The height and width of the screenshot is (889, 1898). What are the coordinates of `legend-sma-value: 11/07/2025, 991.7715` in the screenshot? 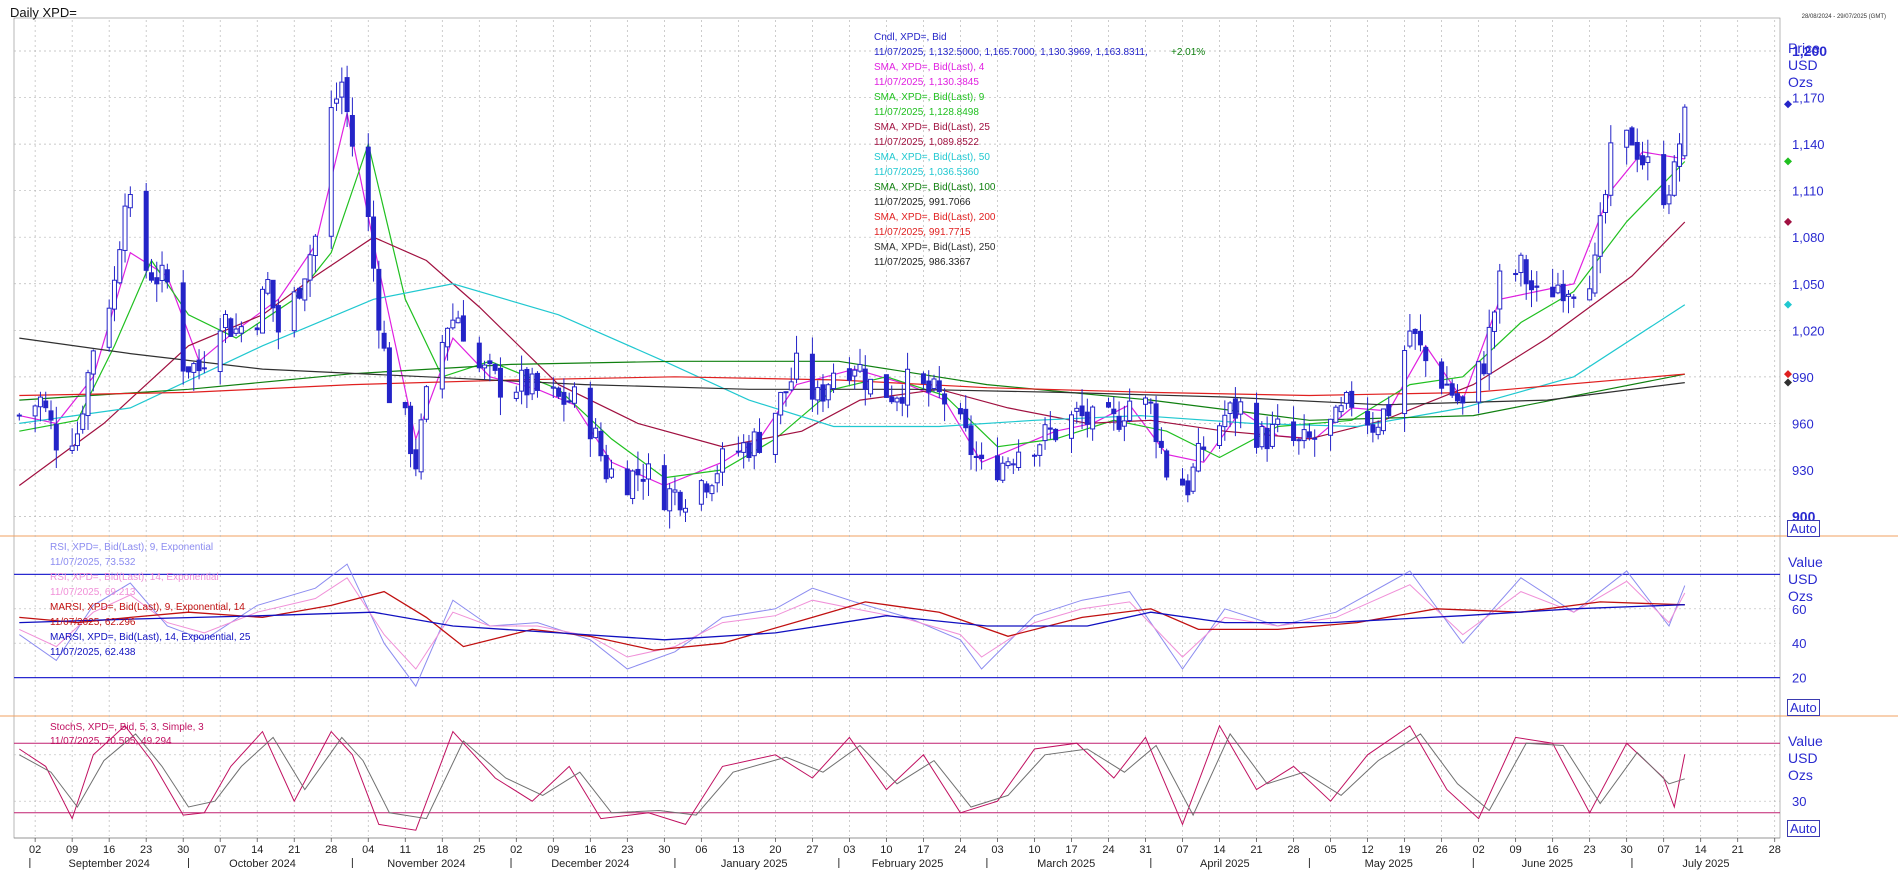 It's located at (922, 232).